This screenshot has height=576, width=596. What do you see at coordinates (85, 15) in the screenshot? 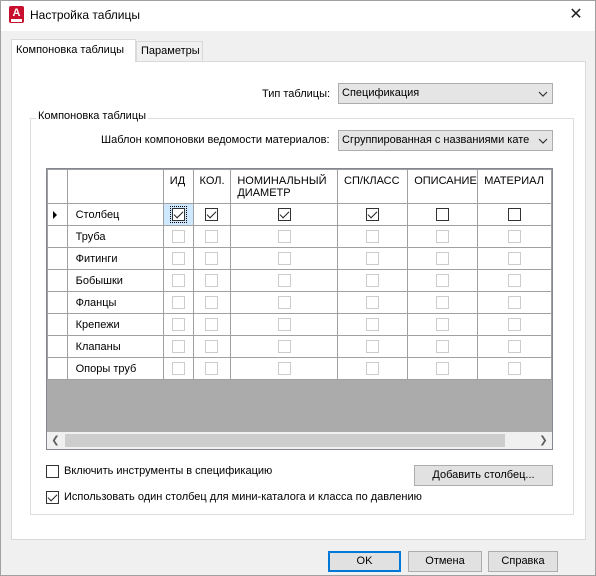
I see `window-title: Настройка таблицы` at bounding box center [85, 15].